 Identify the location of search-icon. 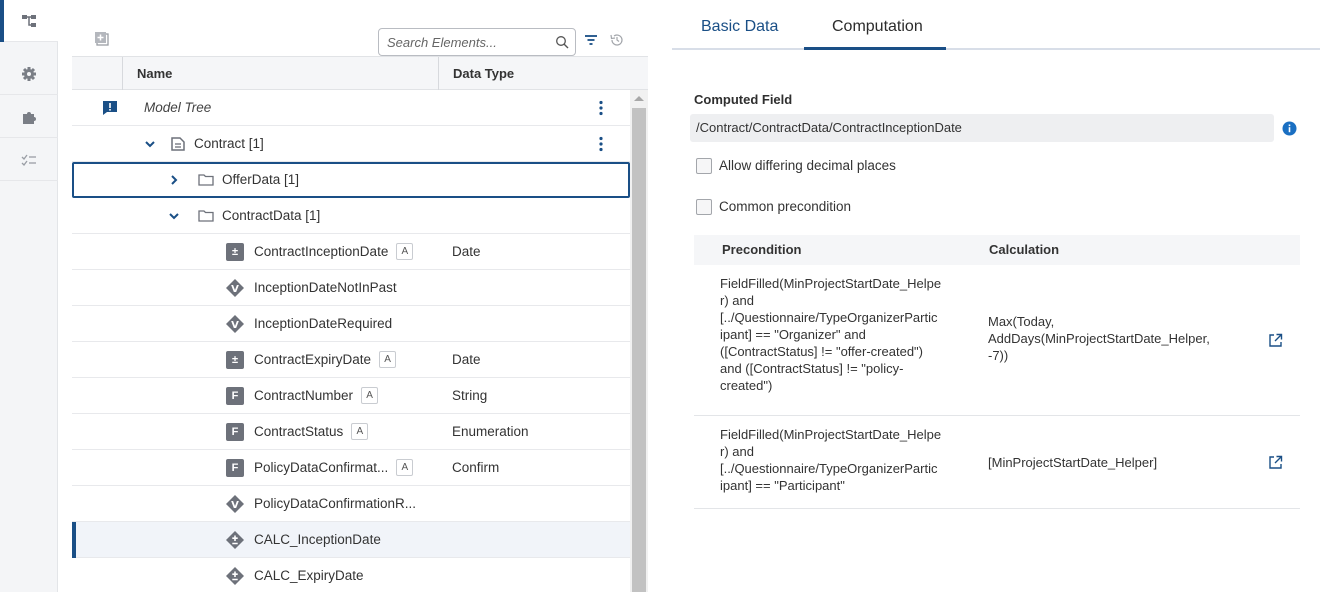
(562, 42).